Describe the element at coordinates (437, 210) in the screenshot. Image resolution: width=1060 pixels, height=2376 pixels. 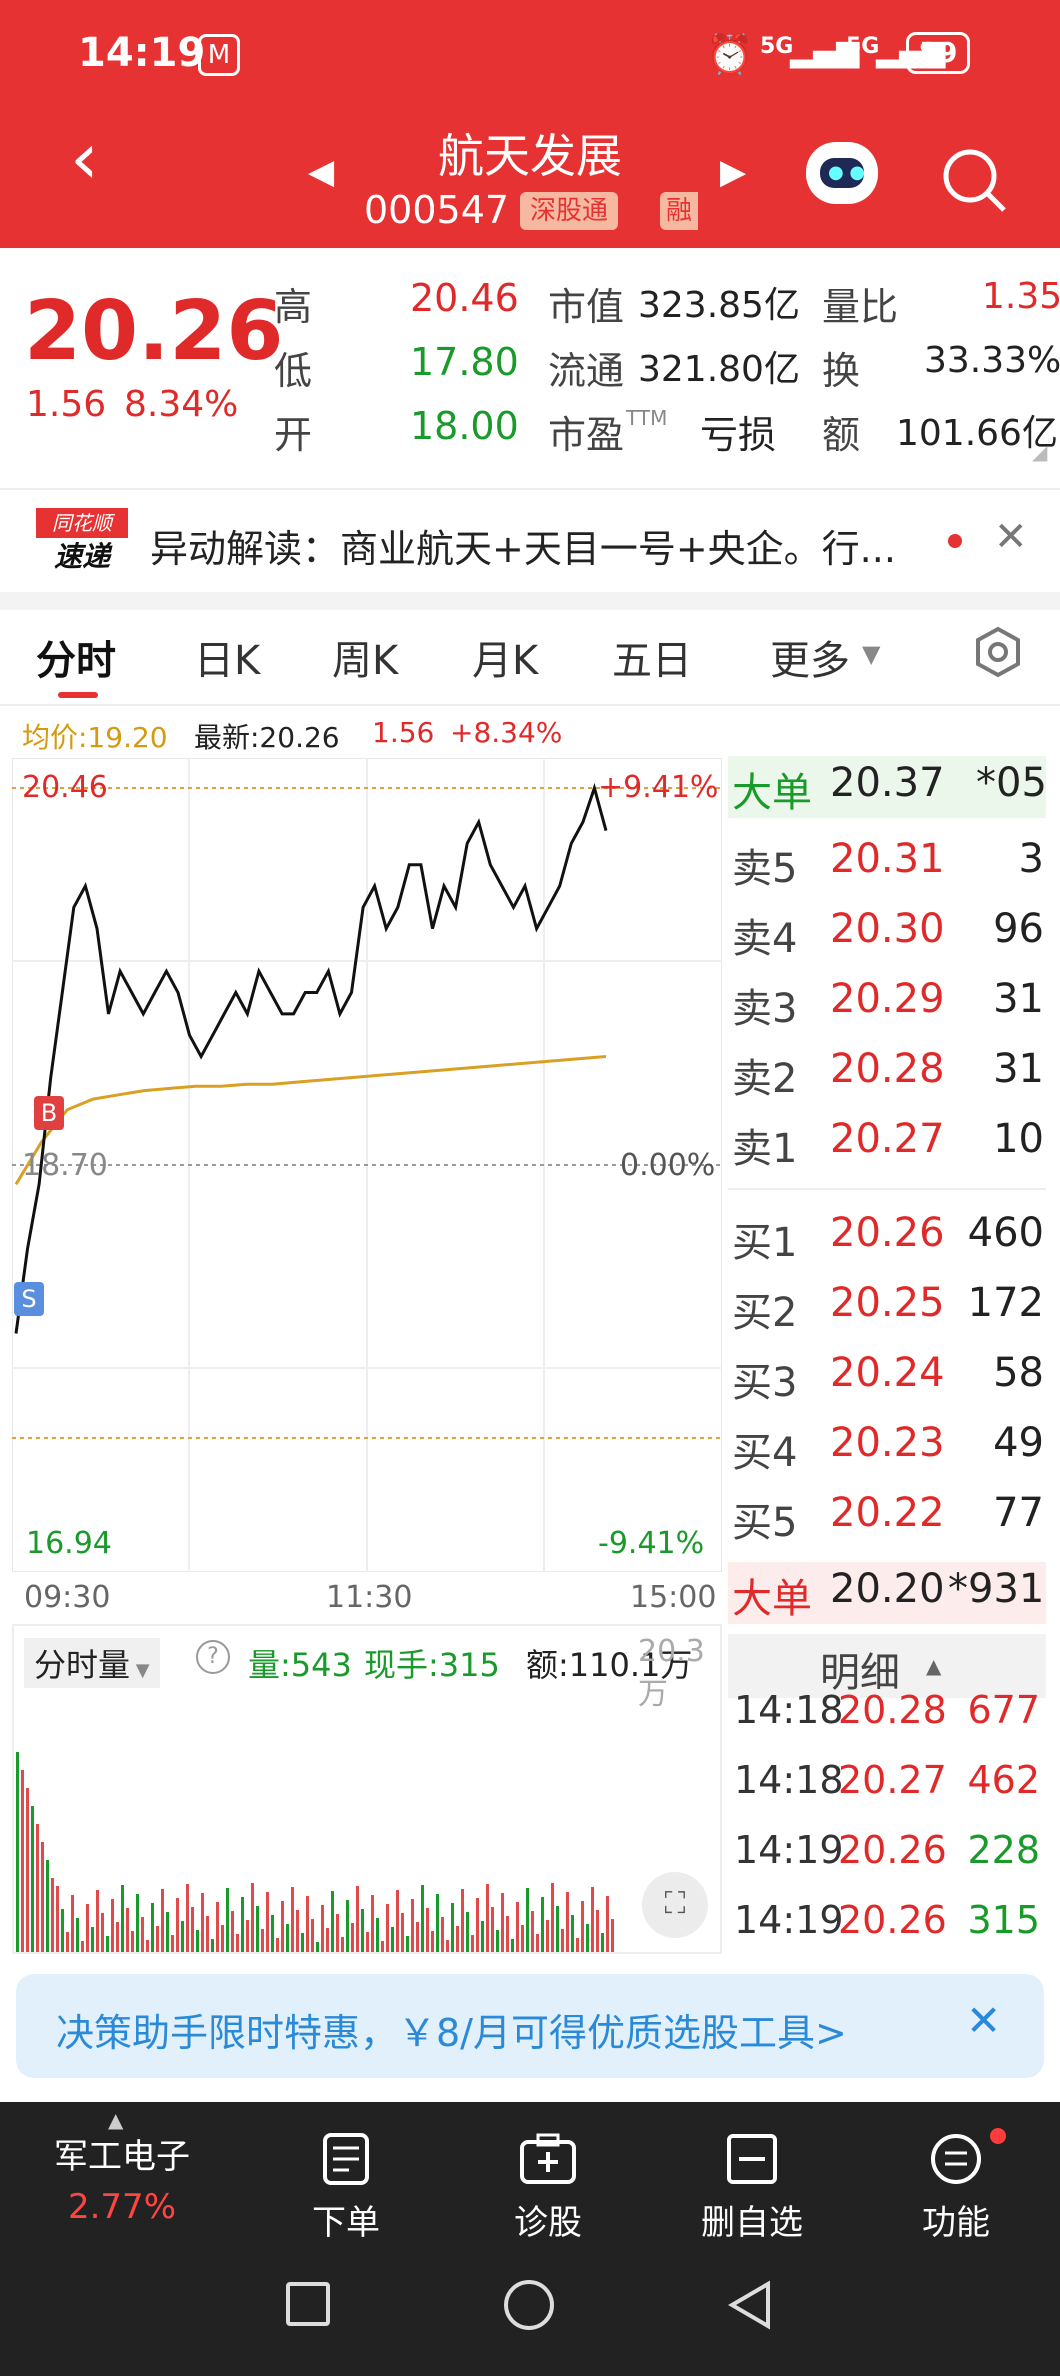
I see `stock-code: 000547` at that location.